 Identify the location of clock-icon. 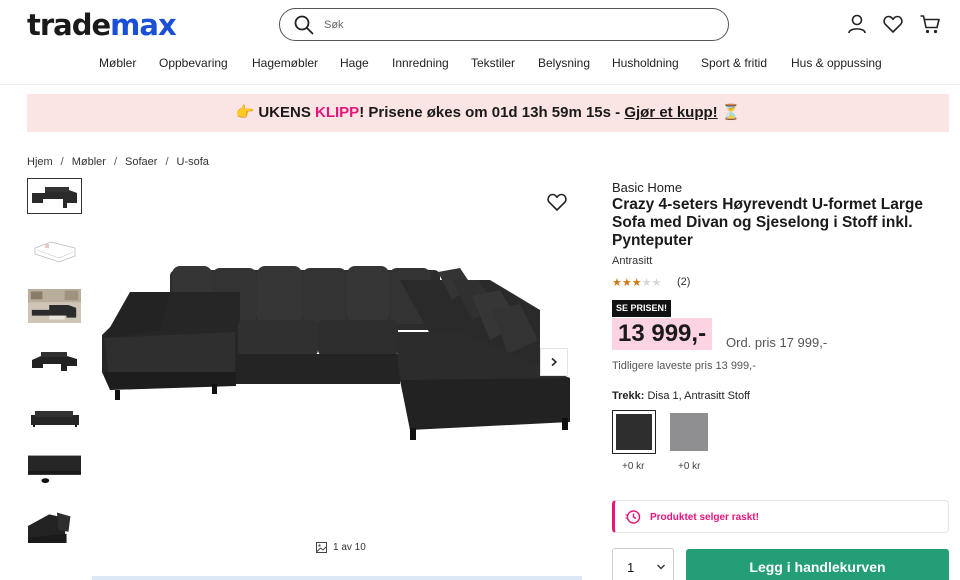
(633, 517).